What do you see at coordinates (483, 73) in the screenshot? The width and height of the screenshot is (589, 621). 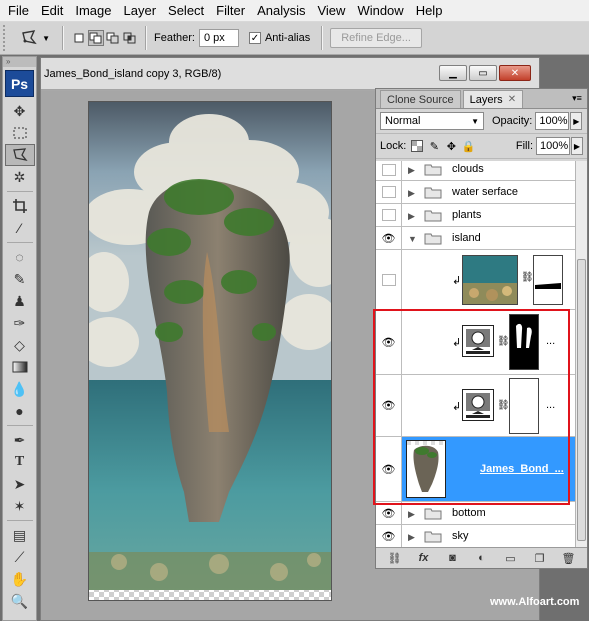 I see `maximize-button: ▭` at bounding box center [483, 73].